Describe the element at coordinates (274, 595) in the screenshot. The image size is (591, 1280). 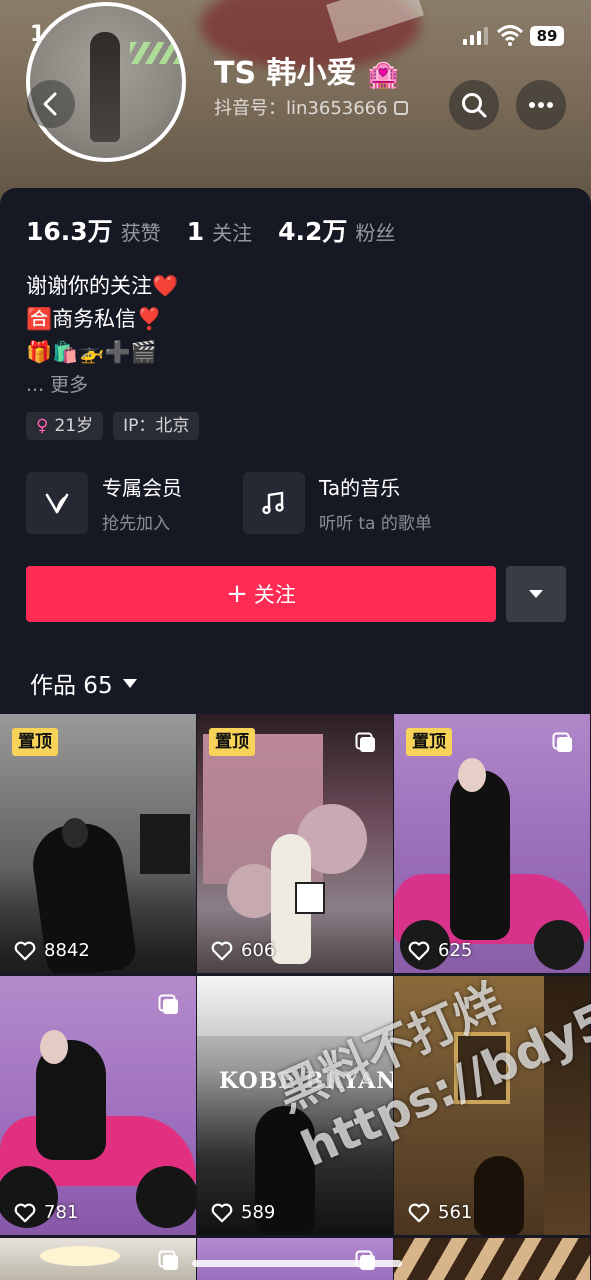
I see `follow-button-label: 关注` at that location.